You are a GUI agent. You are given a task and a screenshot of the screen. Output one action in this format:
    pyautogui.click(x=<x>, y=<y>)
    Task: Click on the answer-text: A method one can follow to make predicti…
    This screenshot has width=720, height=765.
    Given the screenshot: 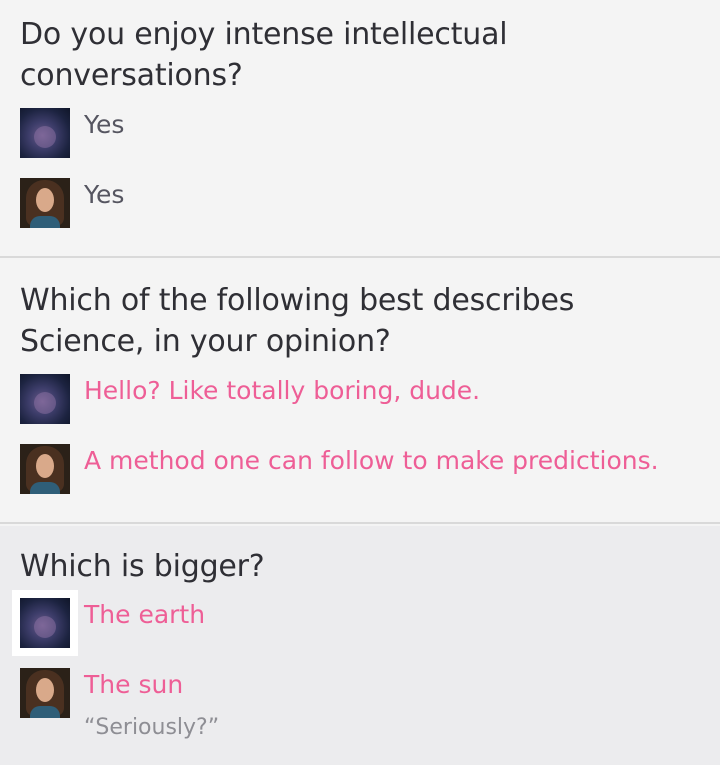 What is the action you would take?
    pyautogui.click(x=371, y=460)
    